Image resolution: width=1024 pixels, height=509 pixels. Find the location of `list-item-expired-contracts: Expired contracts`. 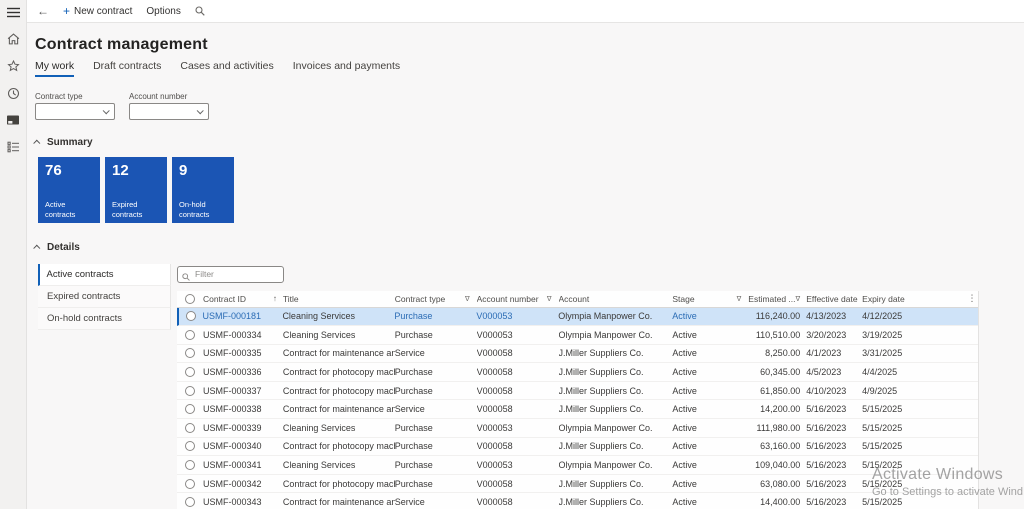

list-item-expired-contracts: Expired contracts is located at coordinates (104, 297).